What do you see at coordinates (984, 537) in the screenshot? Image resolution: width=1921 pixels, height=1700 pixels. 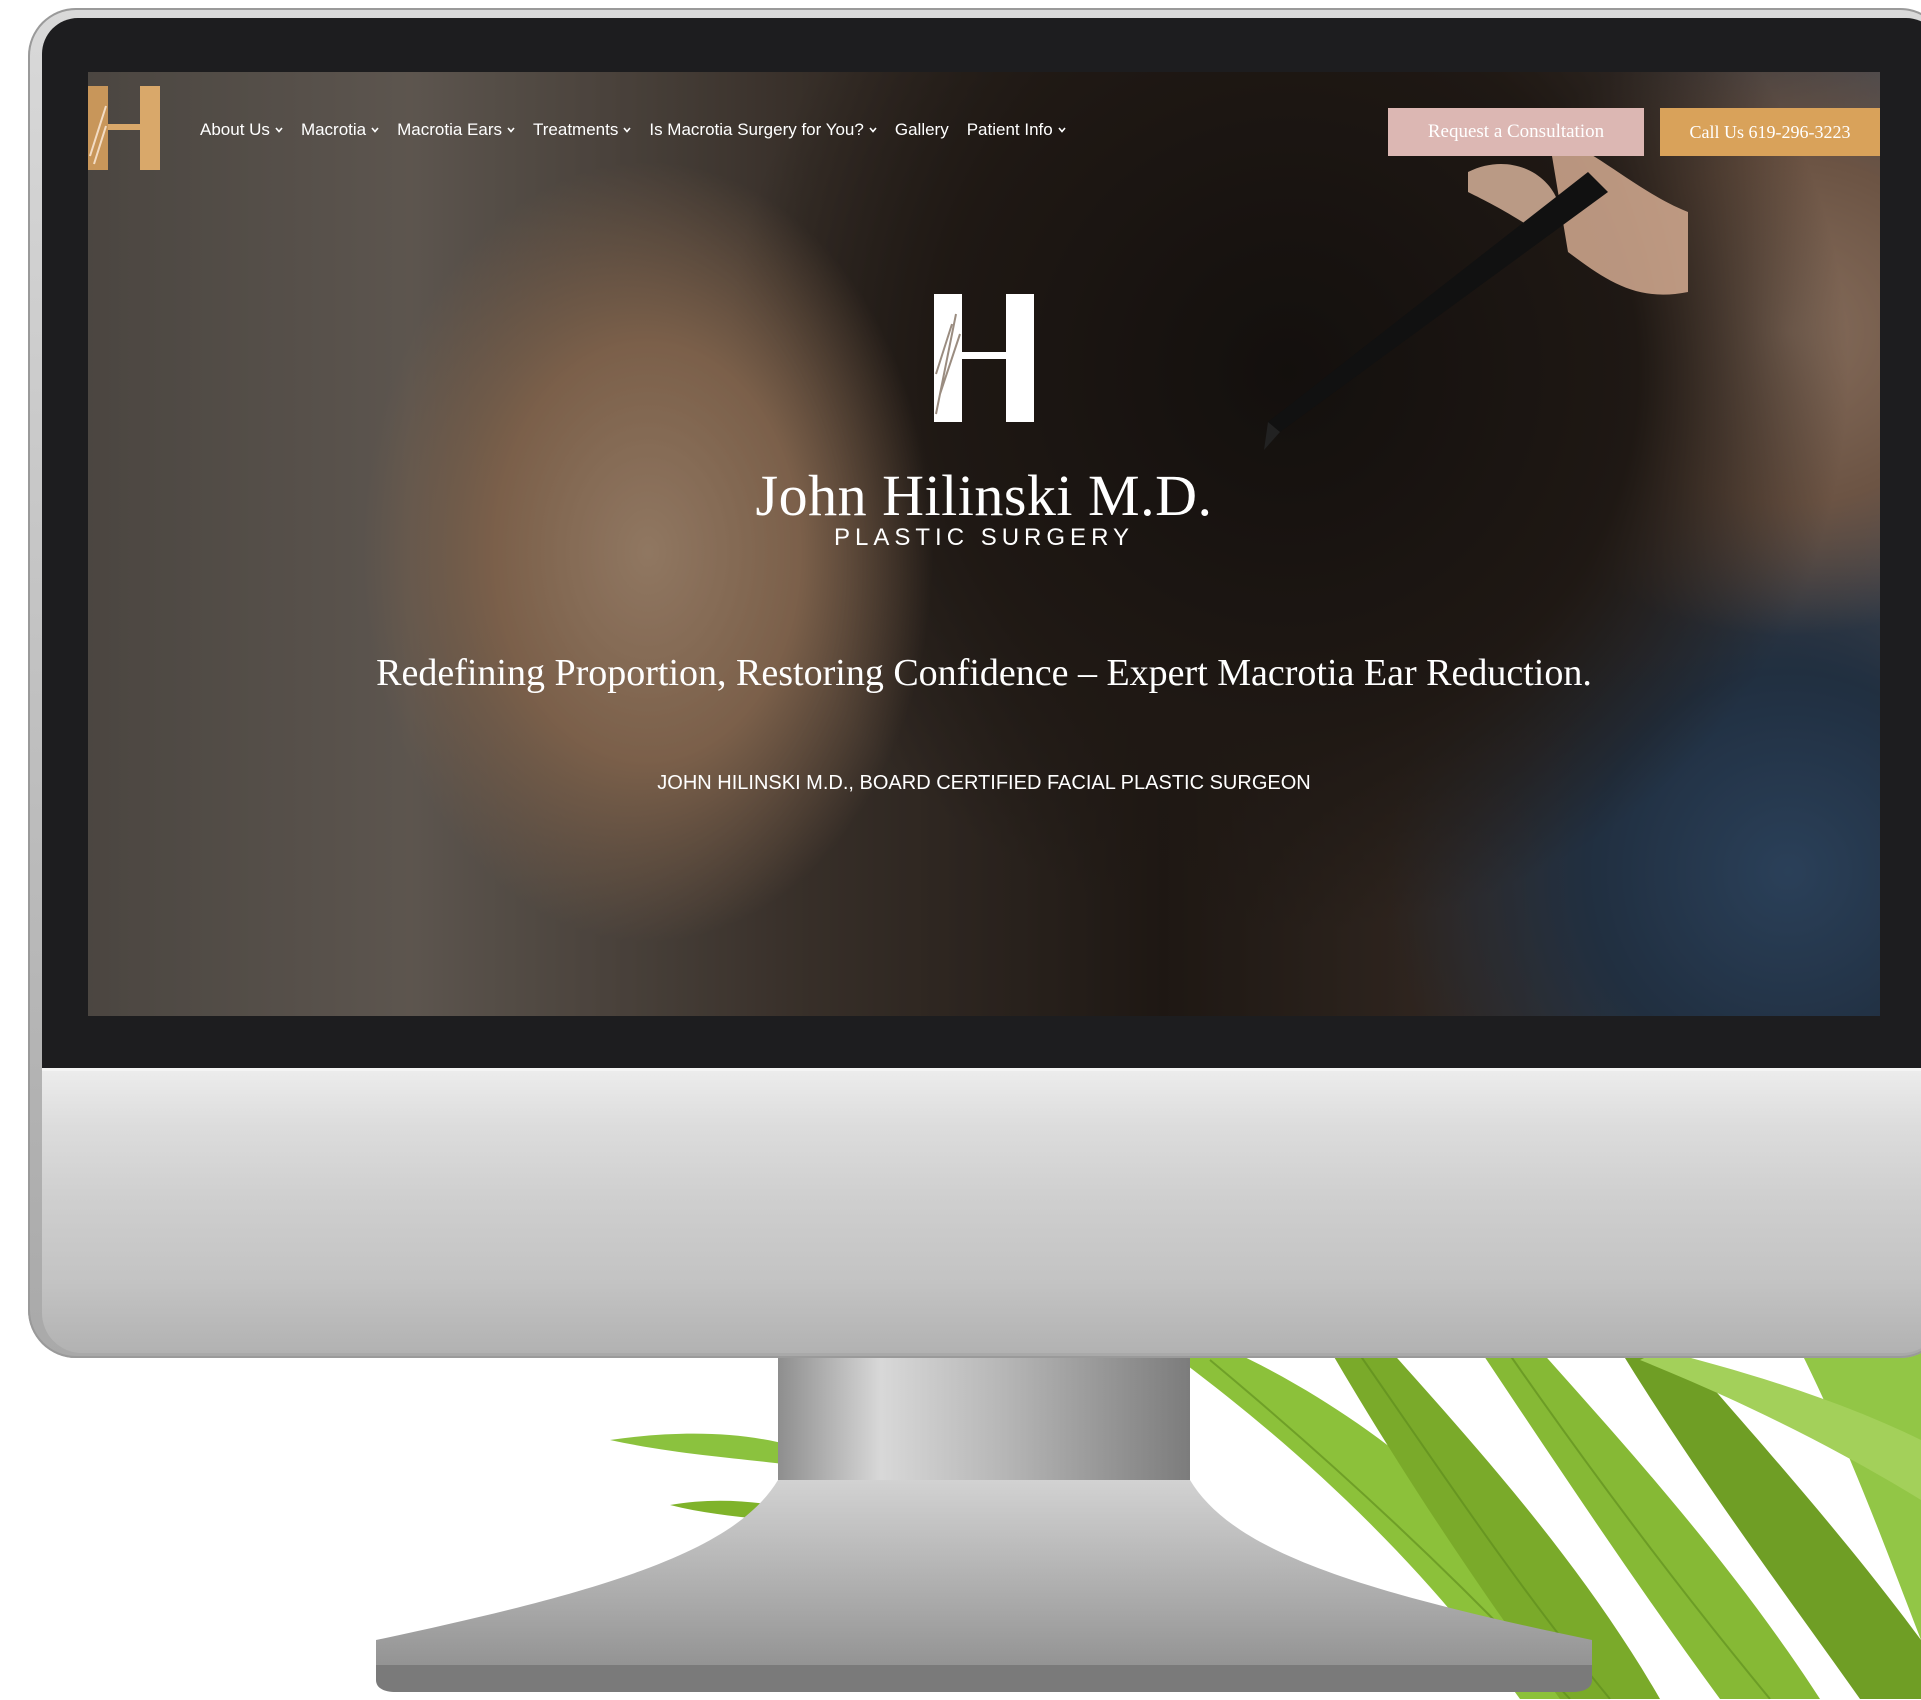 I see `brand-subtitle: PLASTIC SURGERY` at bounding box center [984, 537].